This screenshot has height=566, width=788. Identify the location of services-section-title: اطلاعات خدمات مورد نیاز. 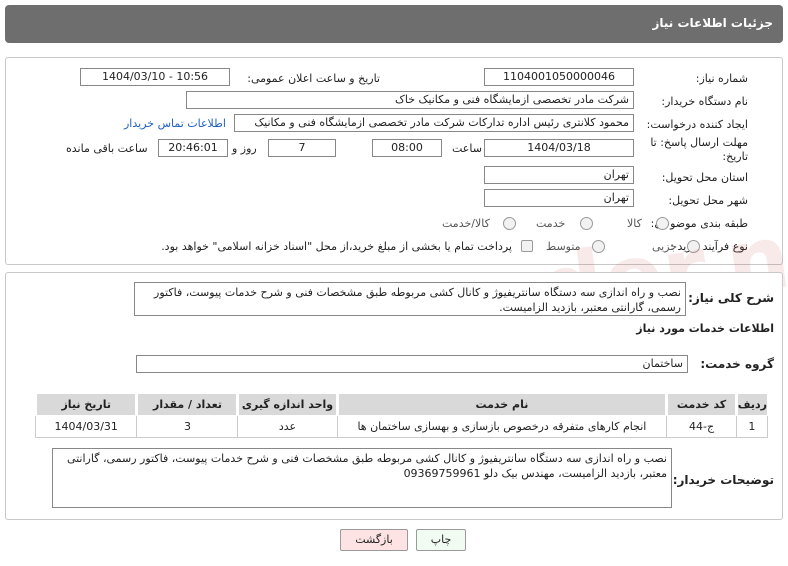
(705, 328).